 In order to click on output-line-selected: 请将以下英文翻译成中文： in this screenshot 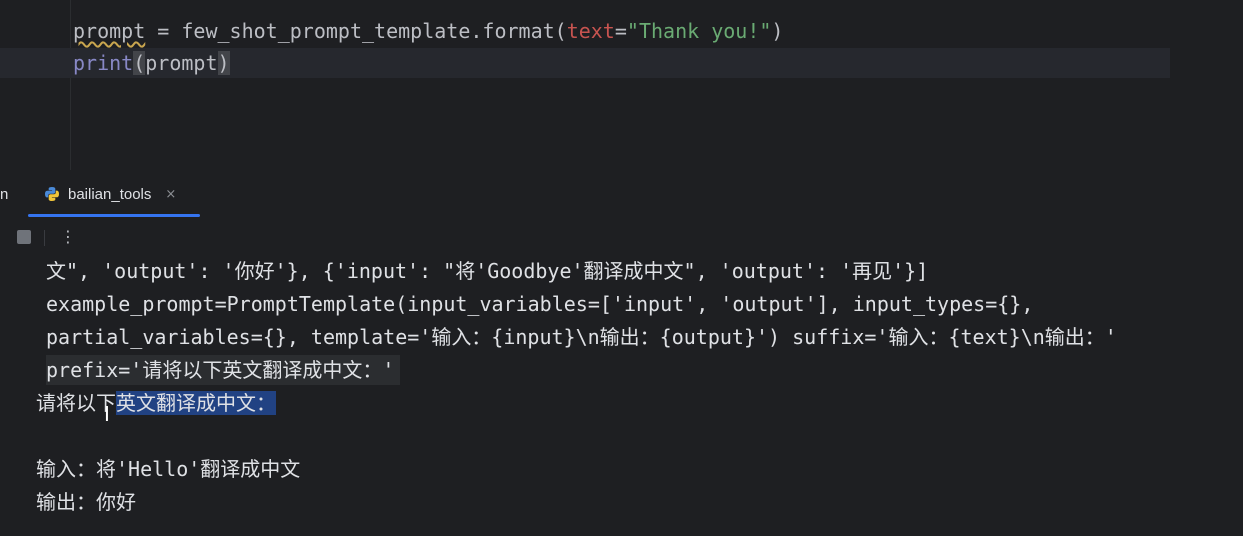, I will do `click(156, 403)`.